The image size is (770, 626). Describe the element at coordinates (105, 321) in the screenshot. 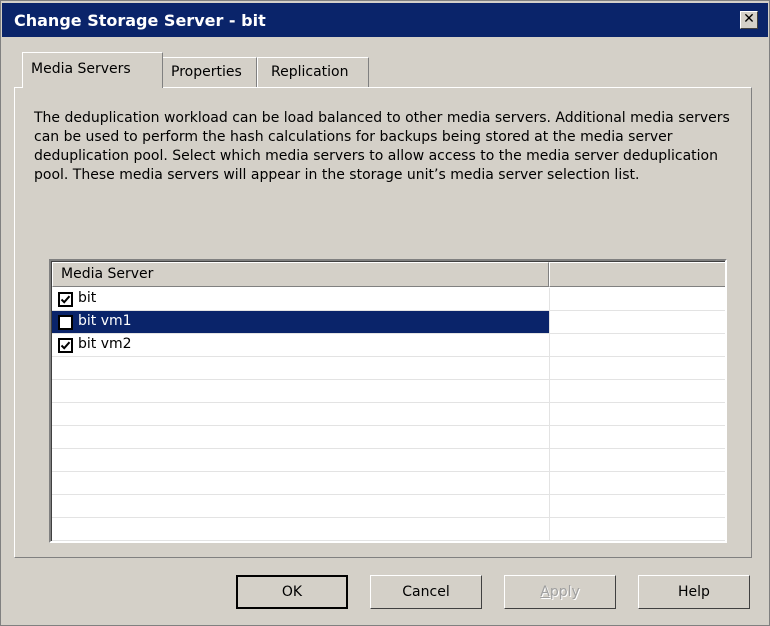

I see `list-item-label: bit vm1` at that location.